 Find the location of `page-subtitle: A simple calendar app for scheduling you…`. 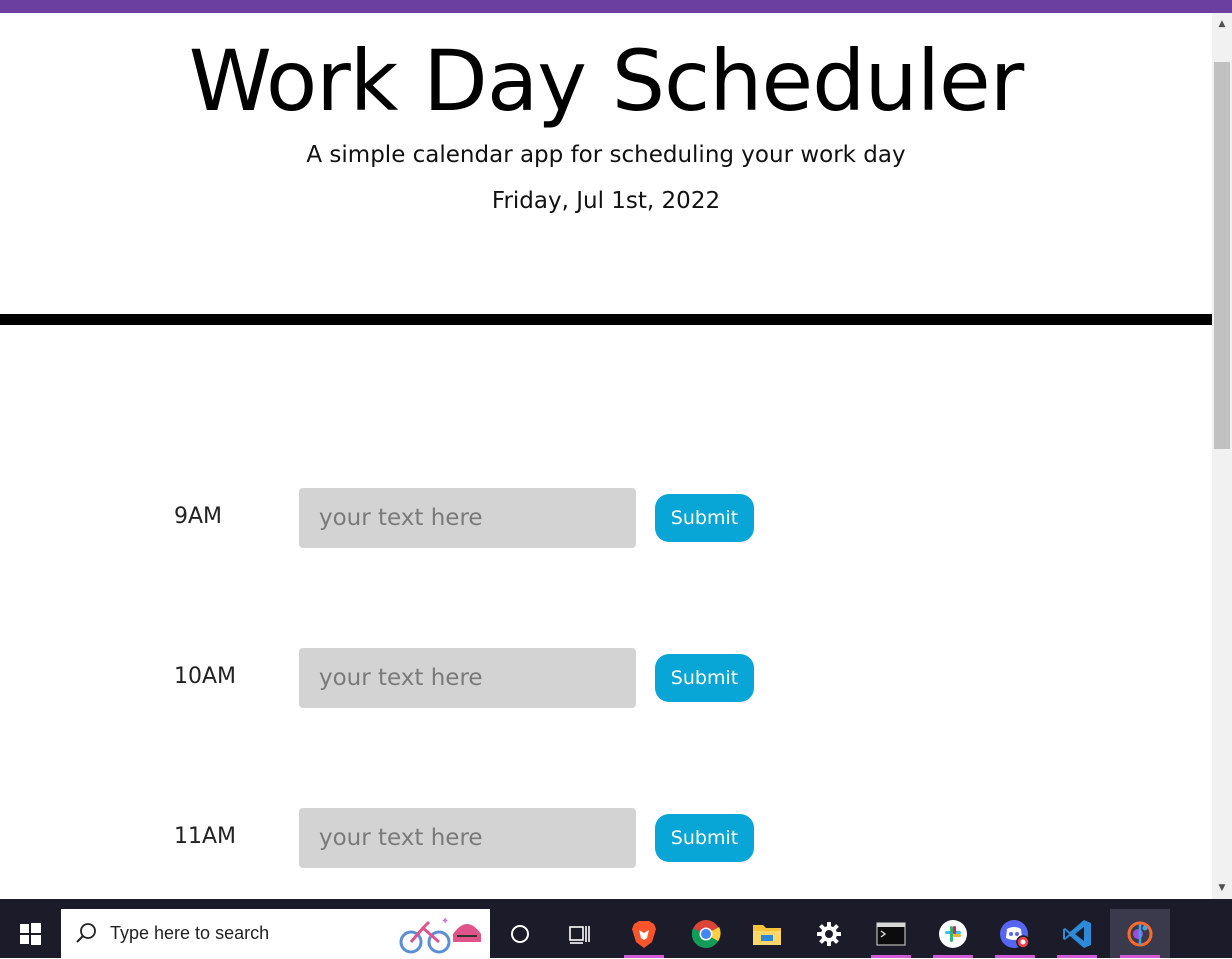

page-subtitle: A simple calendar app for scheduling you… is located at coordinates (606, 155).